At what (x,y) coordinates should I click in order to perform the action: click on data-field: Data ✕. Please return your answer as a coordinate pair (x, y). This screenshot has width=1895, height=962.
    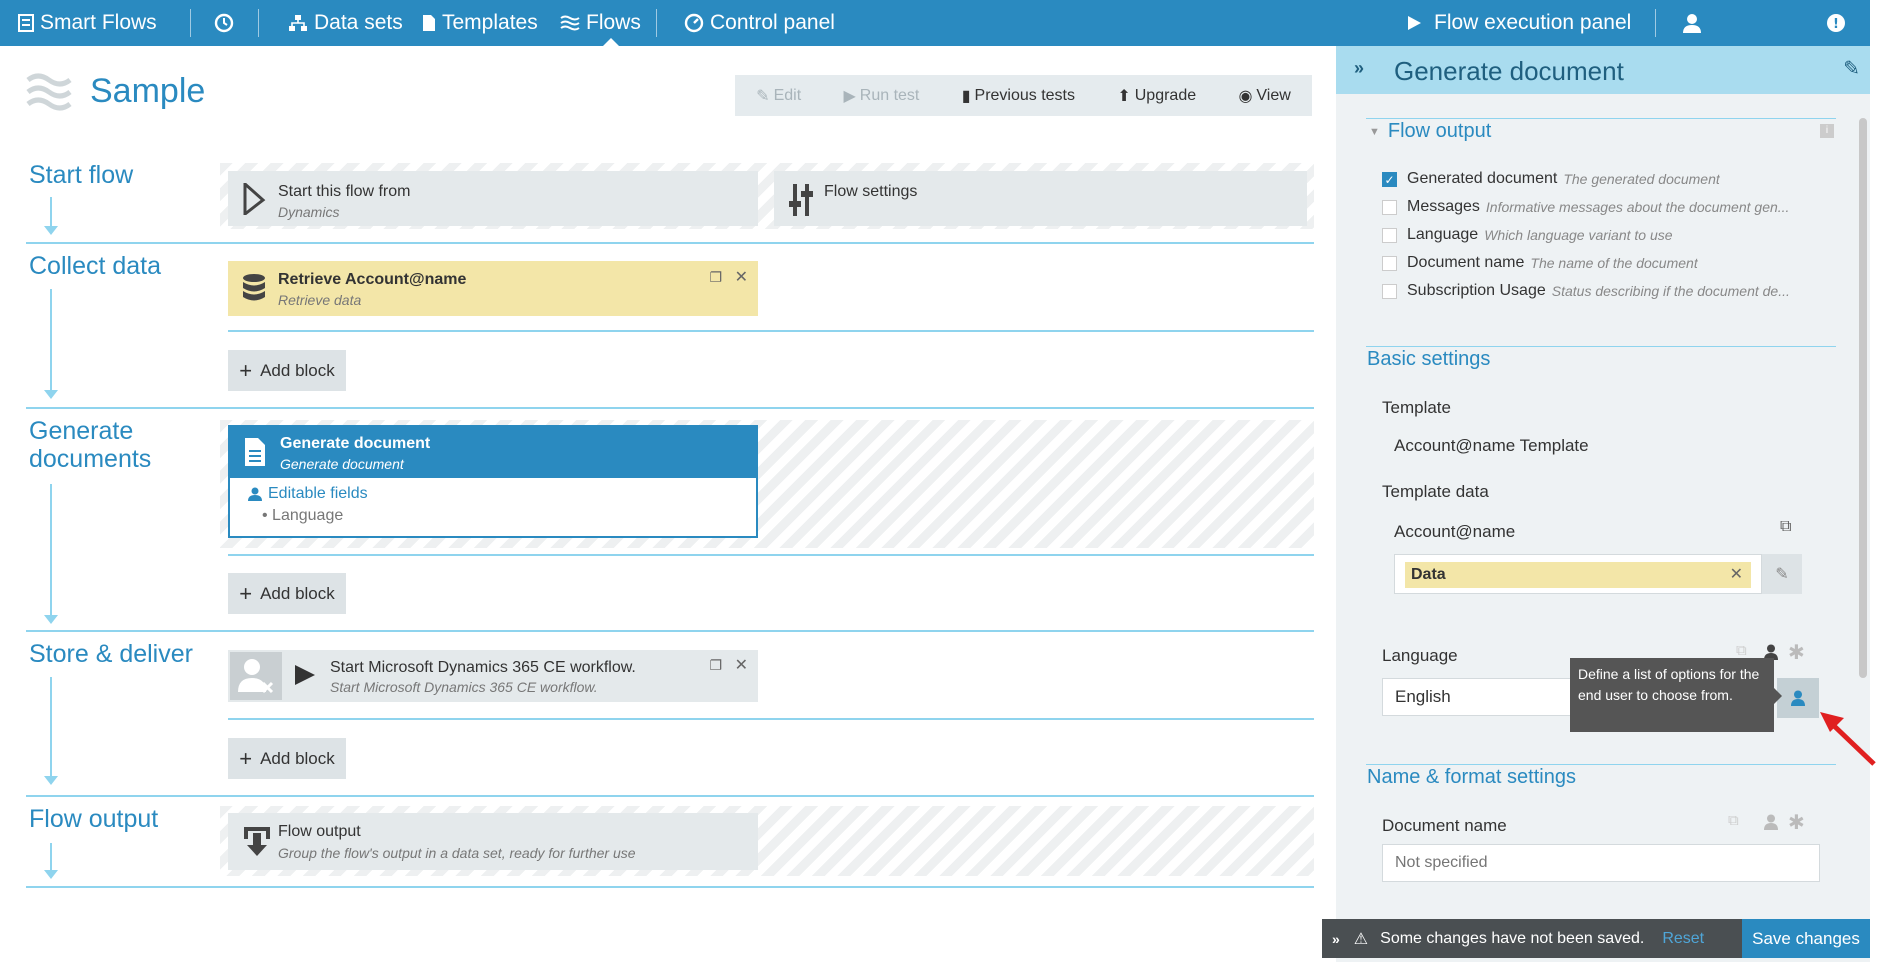
    Looking at the image, I should click on (1578, 574).